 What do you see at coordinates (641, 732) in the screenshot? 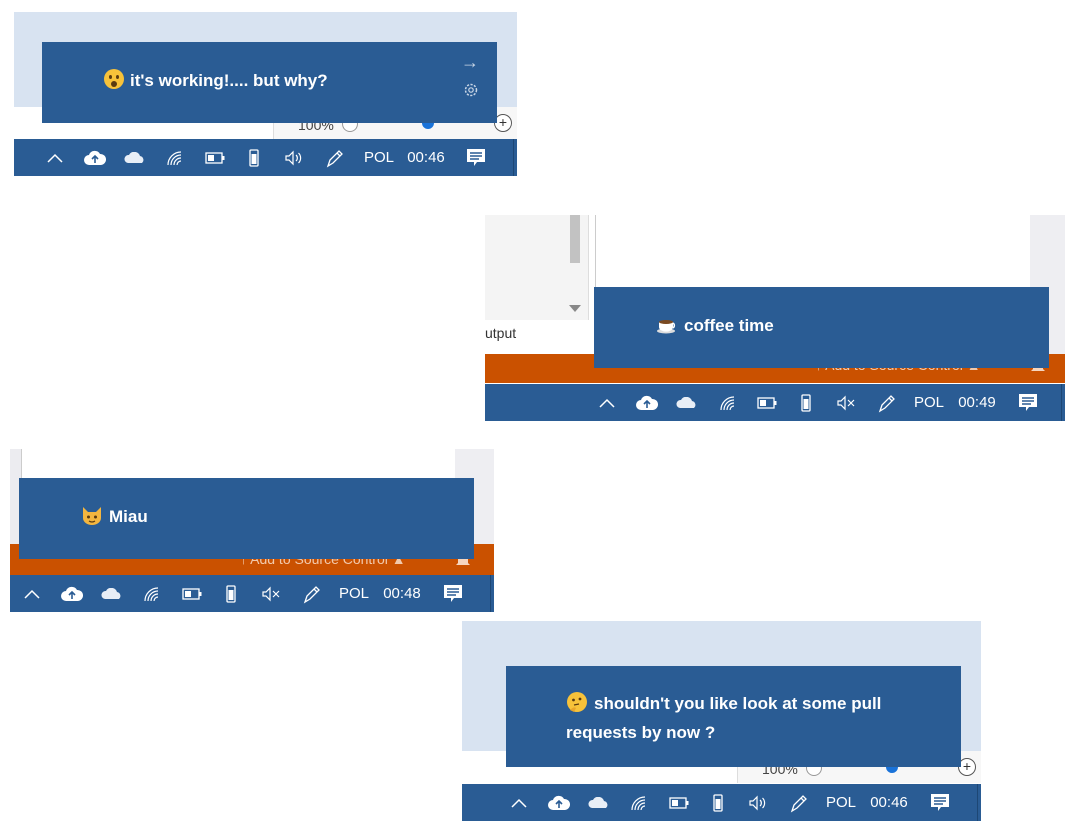
I see `toast-text-line2: requests by now ?` at bounding box center [641, 732].